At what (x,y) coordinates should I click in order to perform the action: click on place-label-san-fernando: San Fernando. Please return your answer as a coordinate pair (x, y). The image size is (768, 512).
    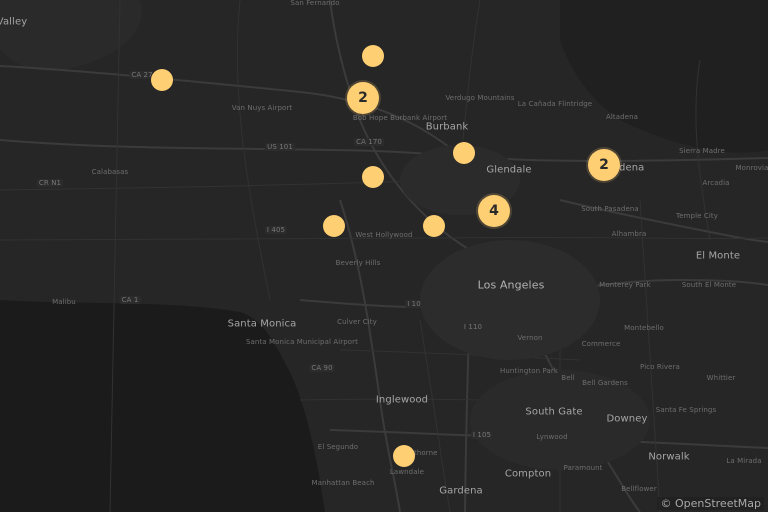
    Looking at the image, I should click on (315, 3).